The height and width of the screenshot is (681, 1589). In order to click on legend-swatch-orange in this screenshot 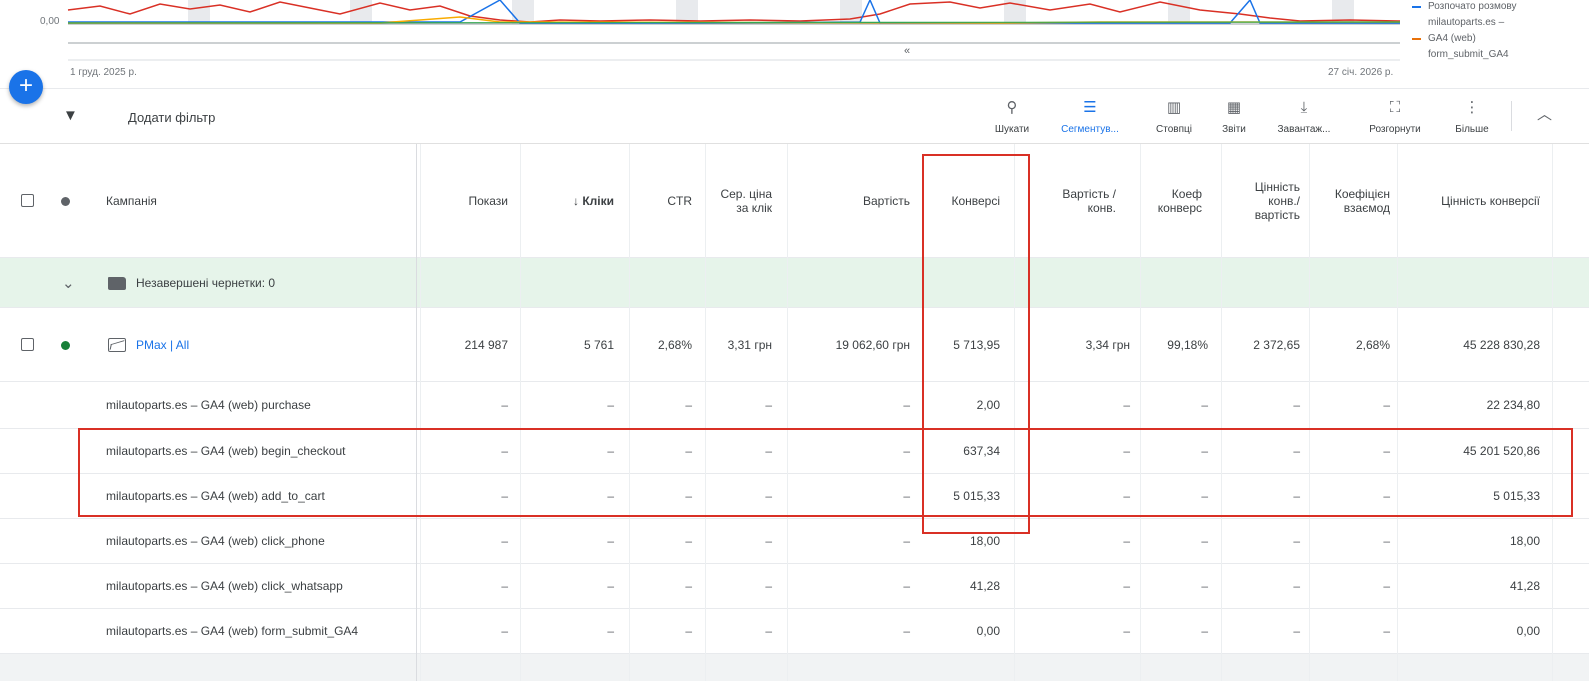, I will do `click(1416, 39)`.